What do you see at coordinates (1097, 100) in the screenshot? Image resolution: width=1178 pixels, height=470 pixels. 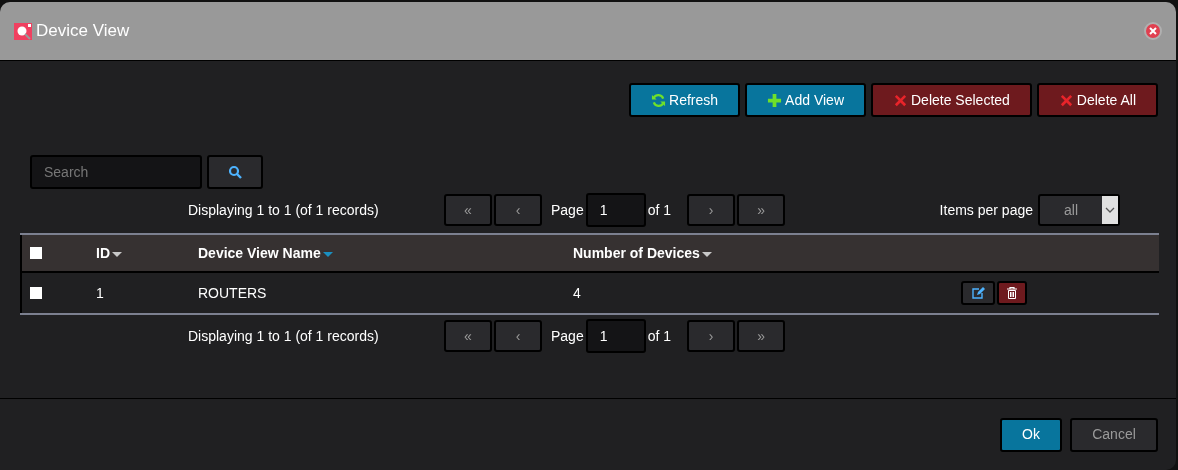 I see `toolbar-button: Delete All` at bounding box center [1097, 100].